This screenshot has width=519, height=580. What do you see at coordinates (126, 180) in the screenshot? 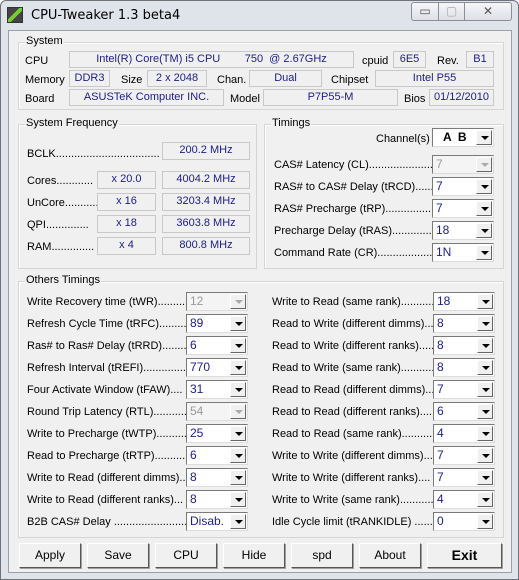
I see `freq-multiplier: x 20.0` at bounding box center [126, 180].